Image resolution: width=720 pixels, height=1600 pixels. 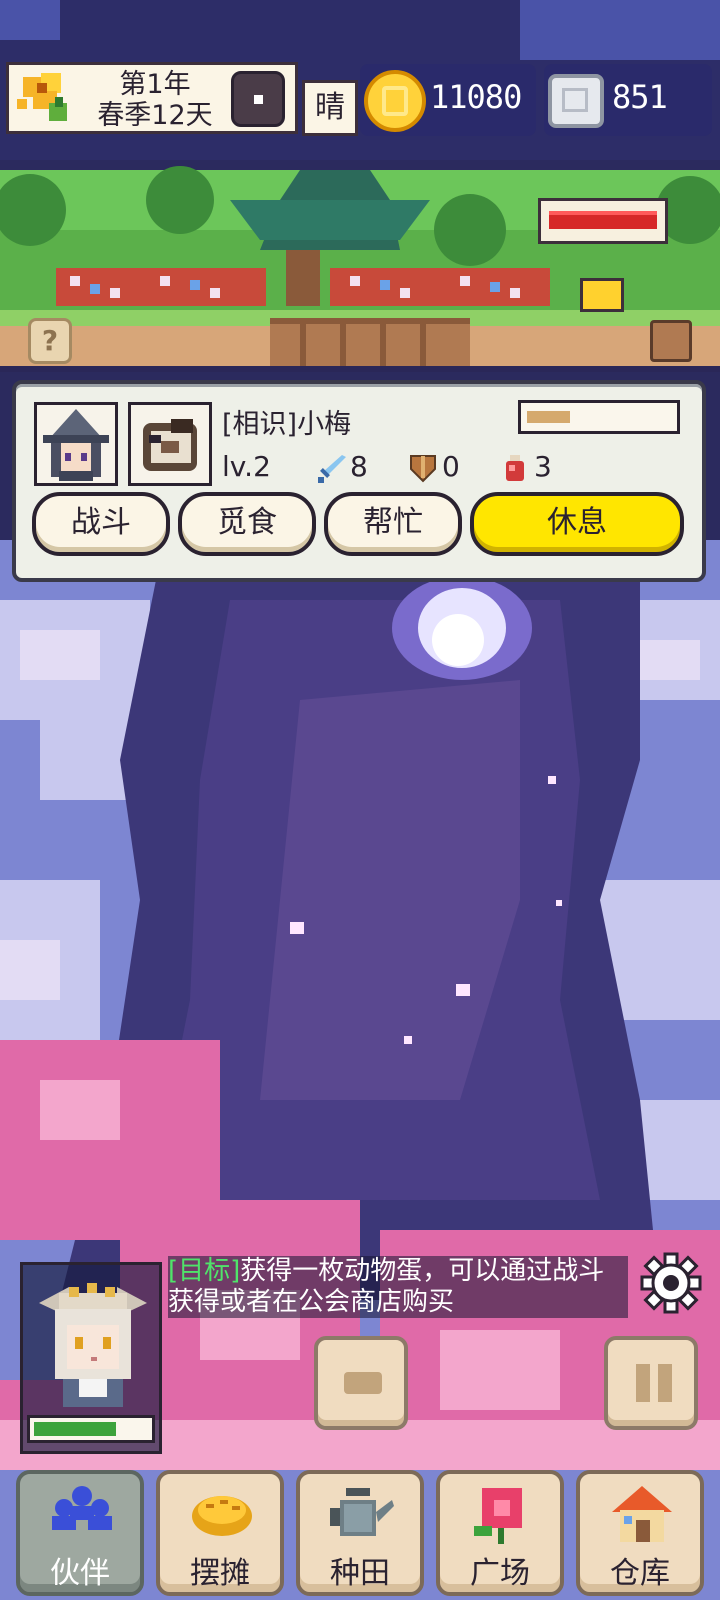 I want to click on weather-indicator: 晴, so click(x=330, y=108).